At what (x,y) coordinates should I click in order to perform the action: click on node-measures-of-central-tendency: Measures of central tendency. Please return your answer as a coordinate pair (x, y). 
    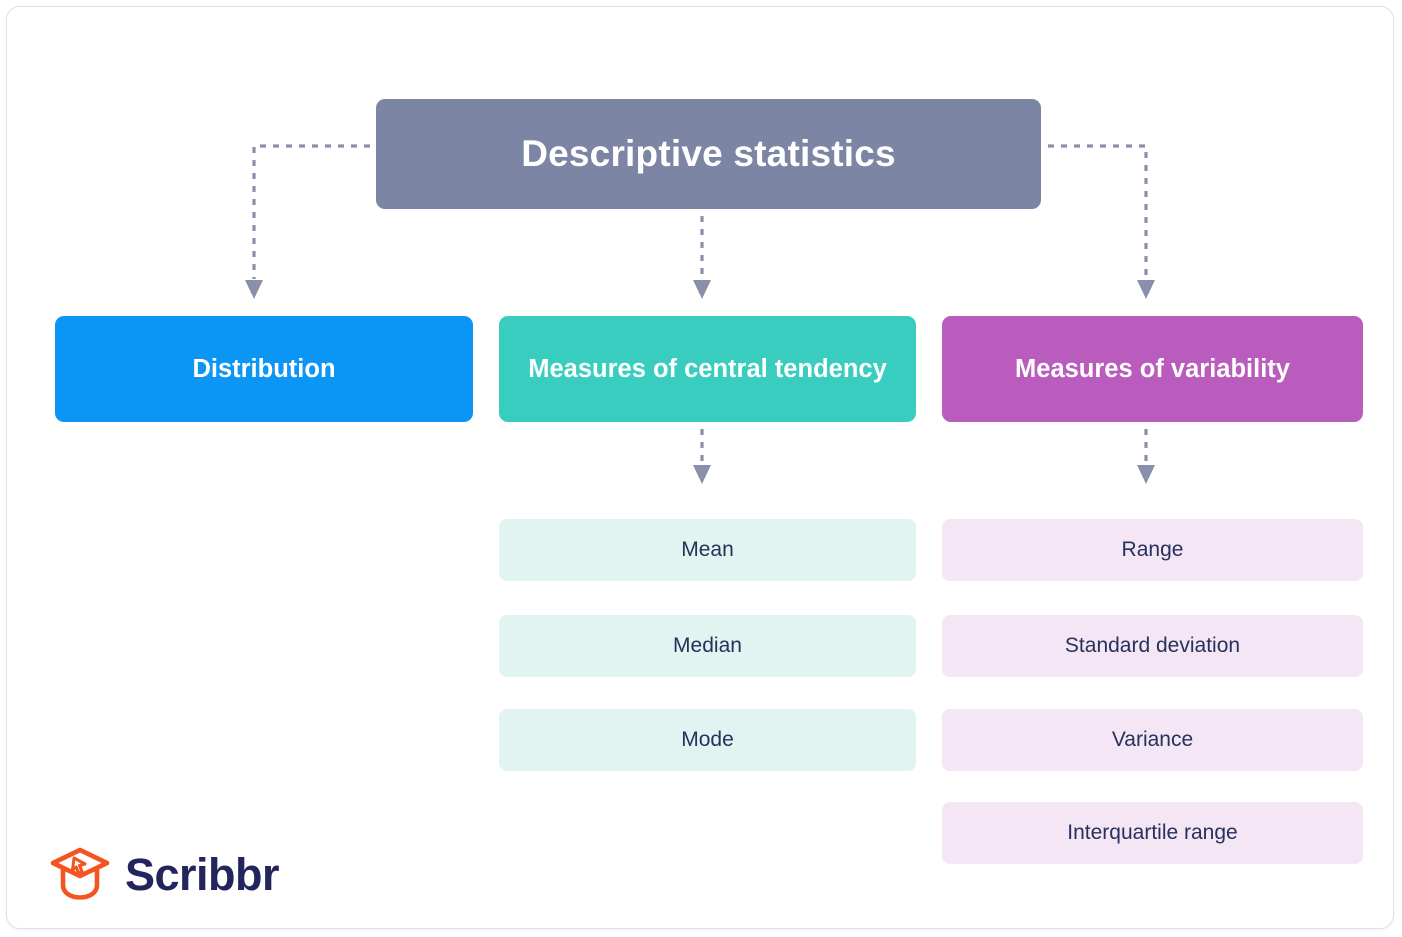
    Looking at the image, I should click on (707, 369).